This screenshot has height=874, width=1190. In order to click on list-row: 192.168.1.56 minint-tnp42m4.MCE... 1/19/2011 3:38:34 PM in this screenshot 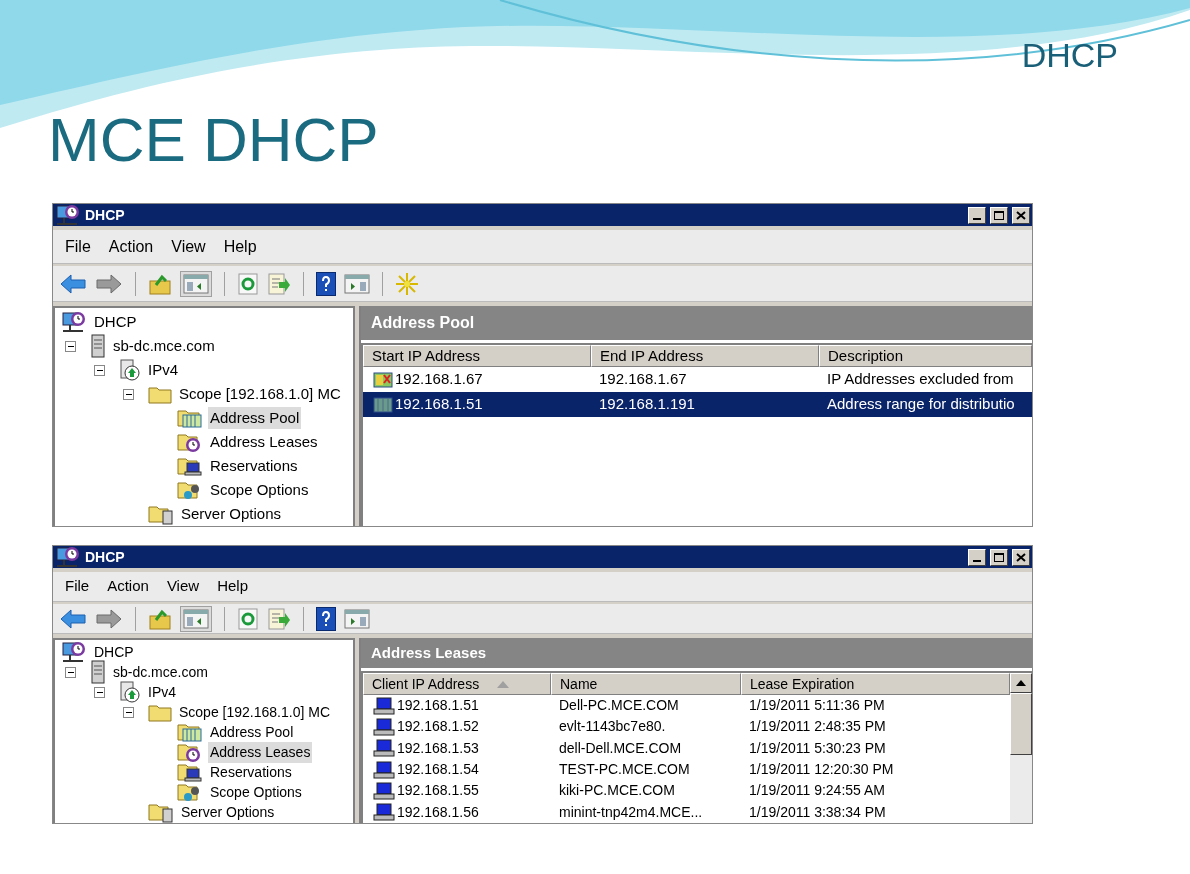, I will do `click(686, 812)`.